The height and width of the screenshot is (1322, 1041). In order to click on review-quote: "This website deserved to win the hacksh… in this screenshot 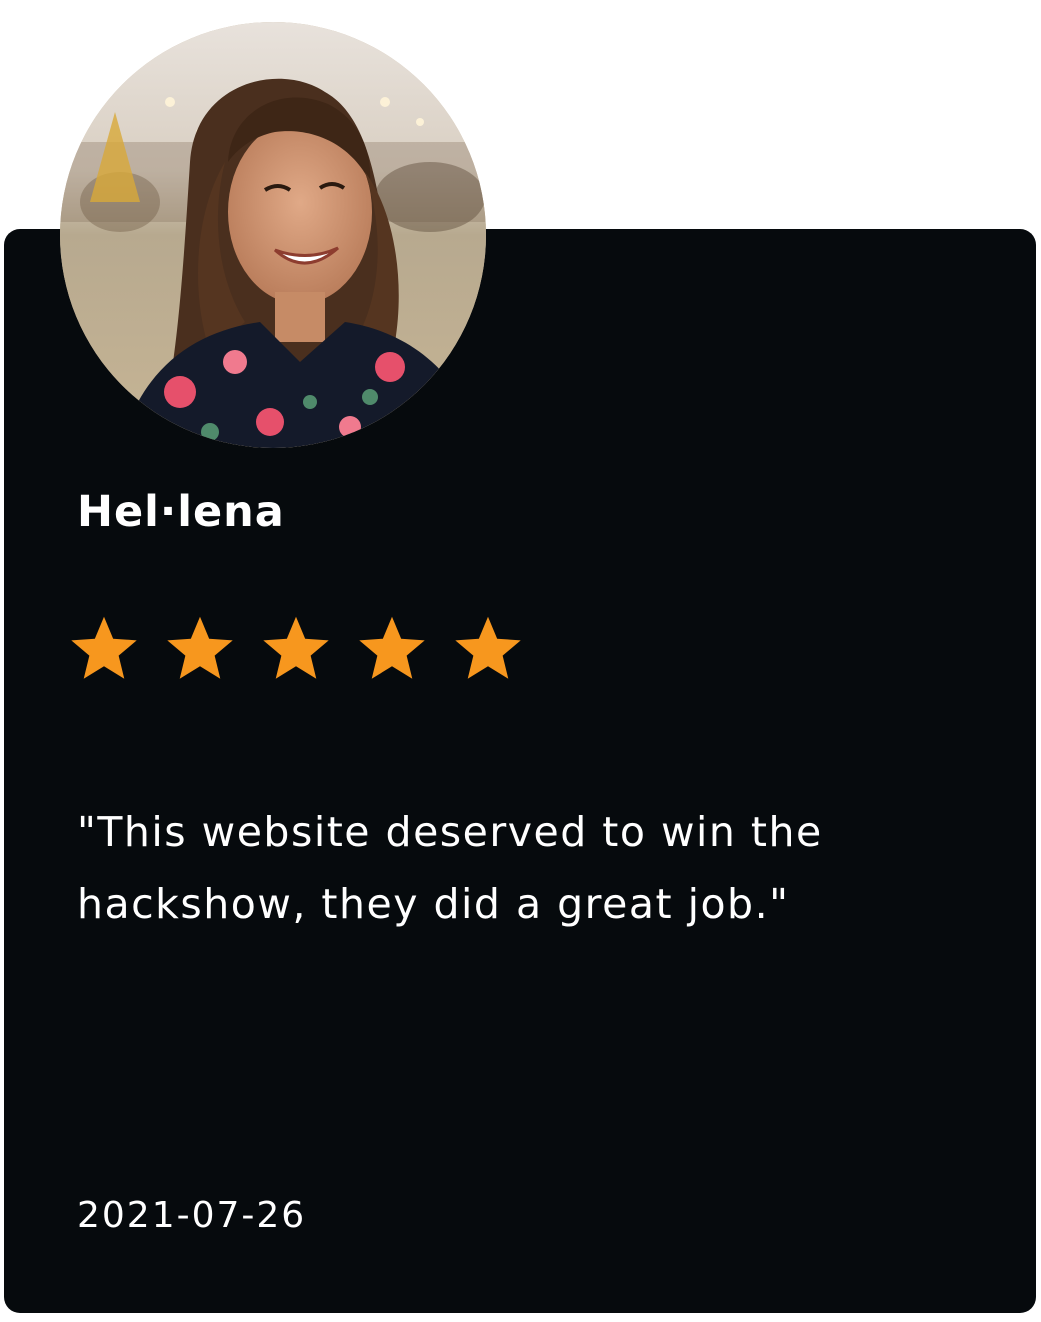, I will do `click(450, 868)`.